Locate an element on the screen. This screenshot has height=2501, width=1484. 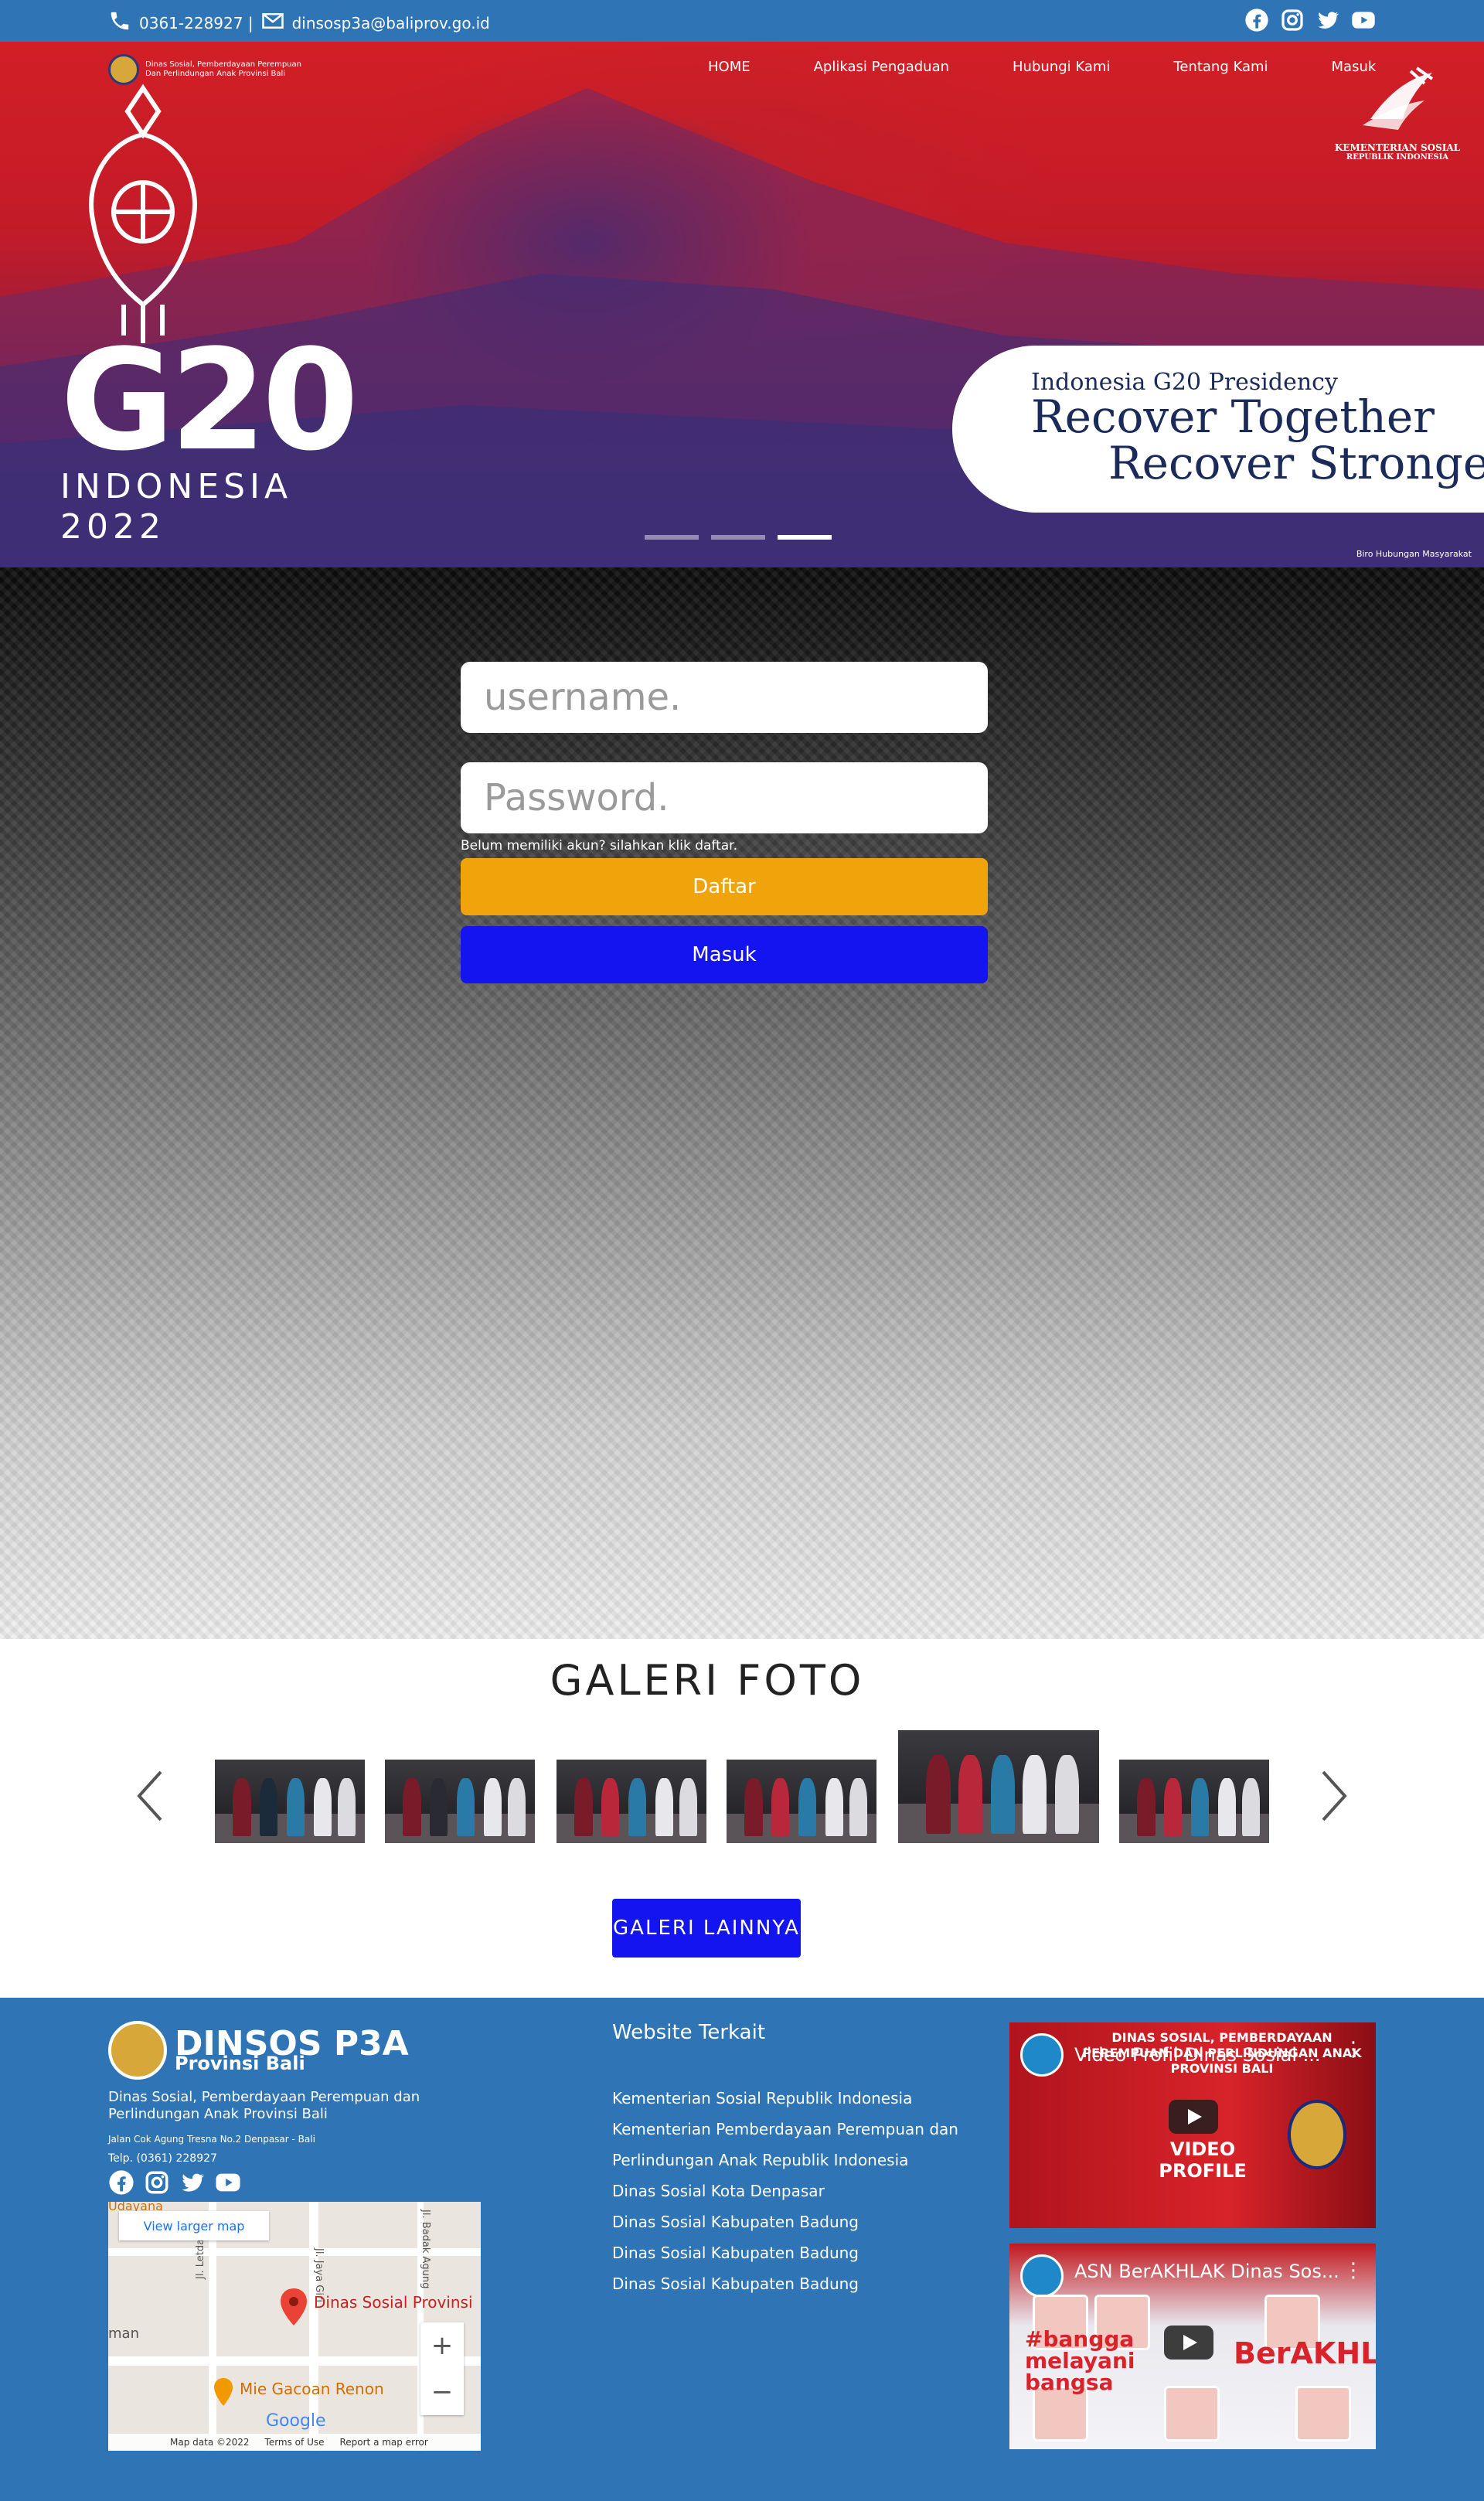
username-input is located at coordinates (724, 697).